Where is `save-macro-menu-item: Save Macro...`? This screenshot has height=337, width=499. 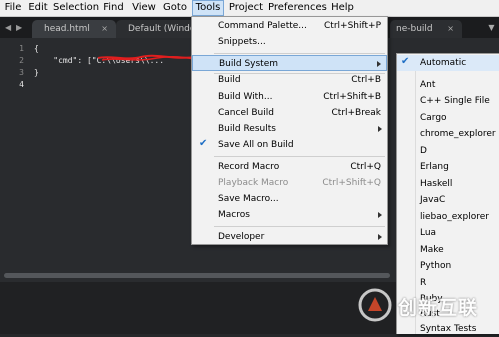
save-macro-menu-item: Save Macro... is located at coordinates (289, 199).